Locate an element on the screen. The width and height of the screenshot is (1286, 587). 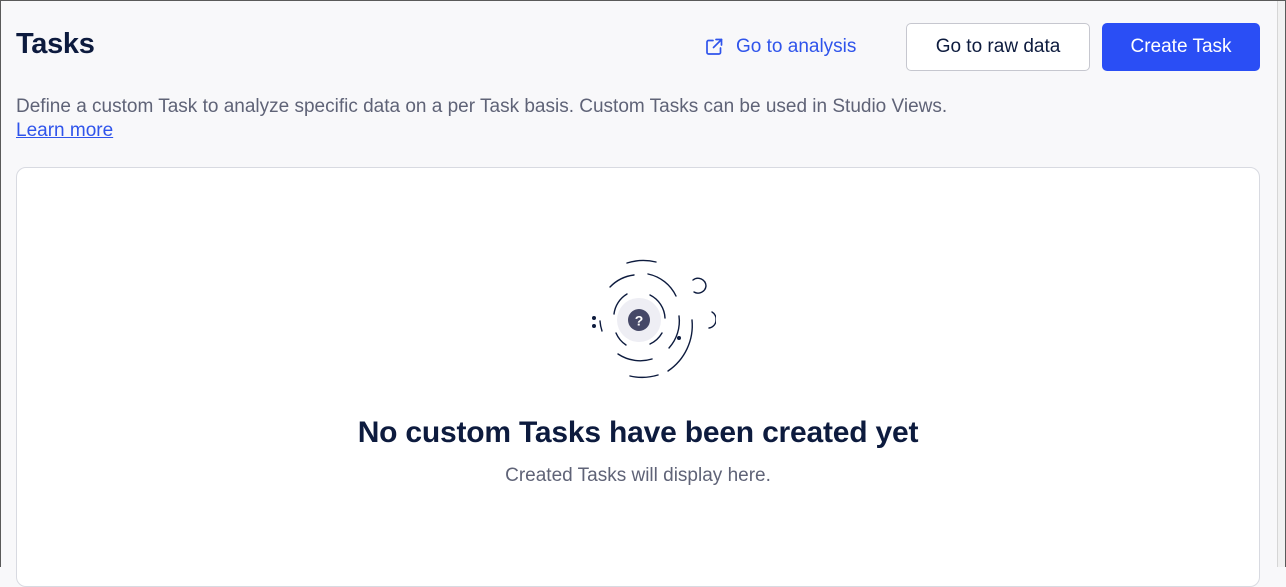
external-link-icon is located at coordinates (714, 47).